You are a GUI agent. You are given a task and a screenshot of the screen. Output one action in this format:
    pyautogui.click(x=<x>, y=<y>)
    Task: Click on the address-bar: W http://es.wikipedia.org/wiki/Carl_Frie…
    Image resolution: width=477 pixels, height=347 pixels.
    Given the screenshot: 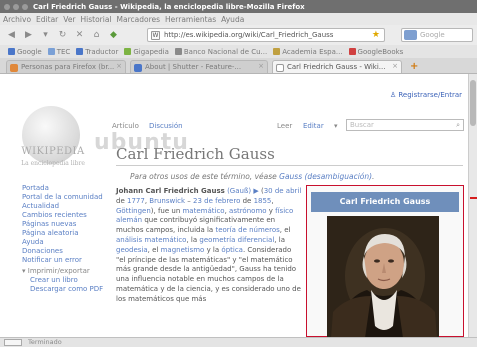 What is the action you would take?
    pyautogui.click(x=266, y=35)
    